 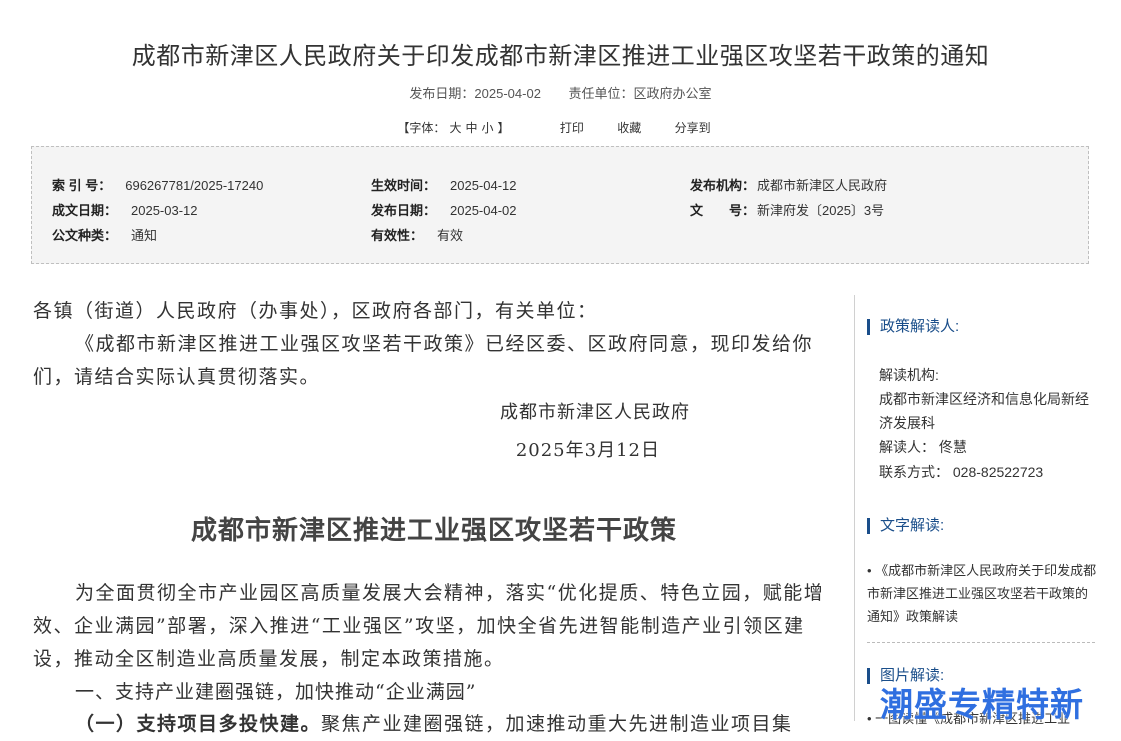 What do you see at coordinates (503, 128) in the screenshot?
I see `font-end: 】` at bounding box center [503, 128].